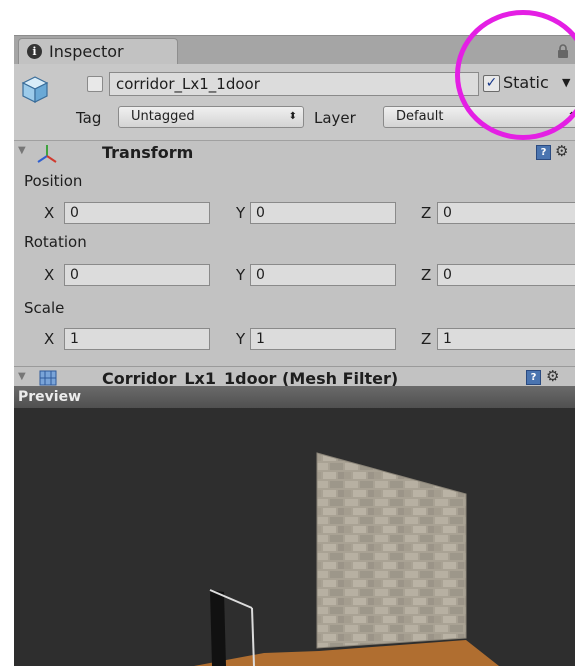  I want to click on scale-z-label: Z, so click(426, 339).